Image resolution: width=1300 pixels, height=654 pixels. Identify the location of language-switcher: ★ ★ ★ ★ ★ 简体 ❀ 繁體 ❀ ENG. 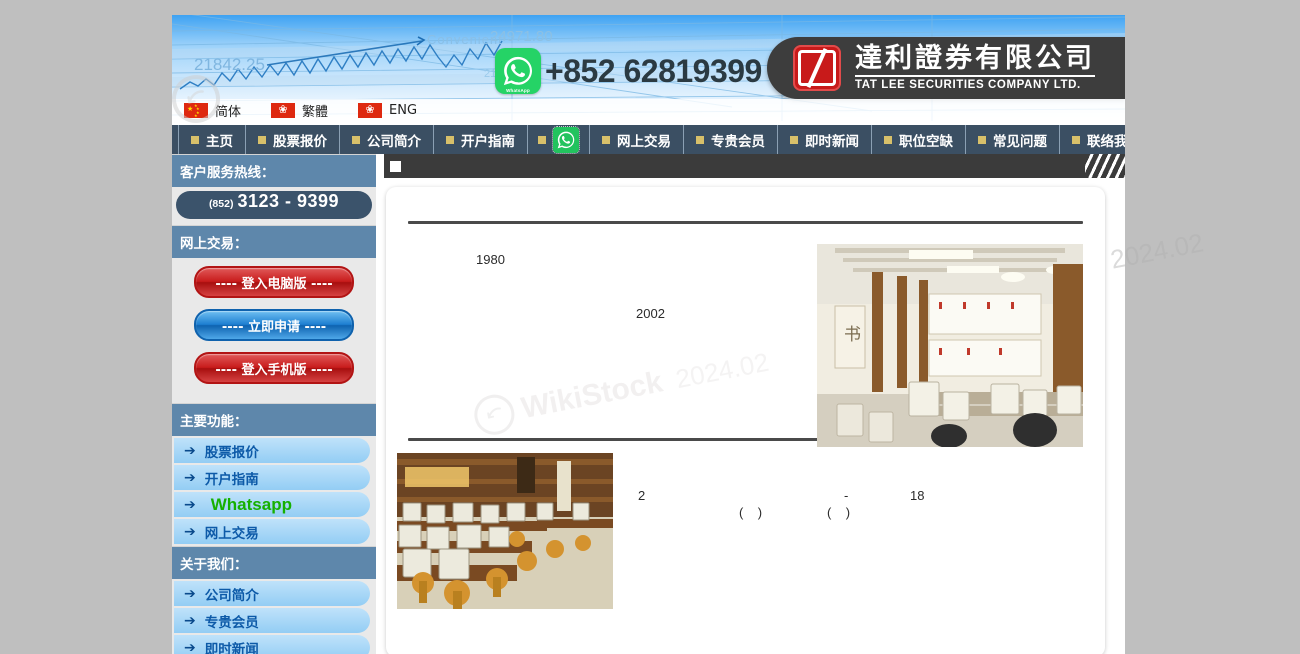
(648, 110).